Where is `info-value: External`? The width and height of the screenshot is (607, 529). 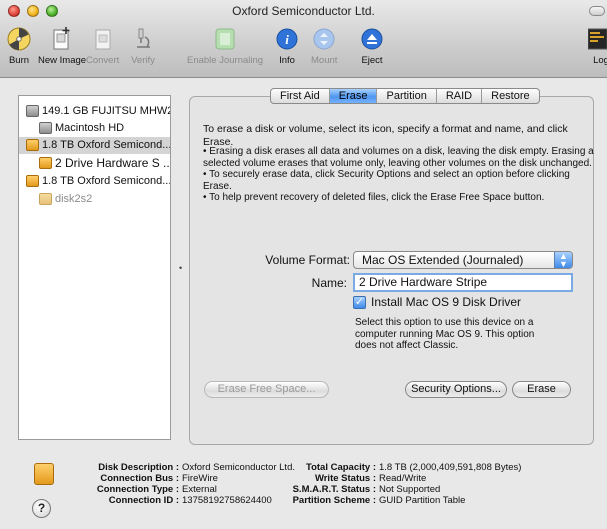 info-value: External is located at coordinates (199, 489).